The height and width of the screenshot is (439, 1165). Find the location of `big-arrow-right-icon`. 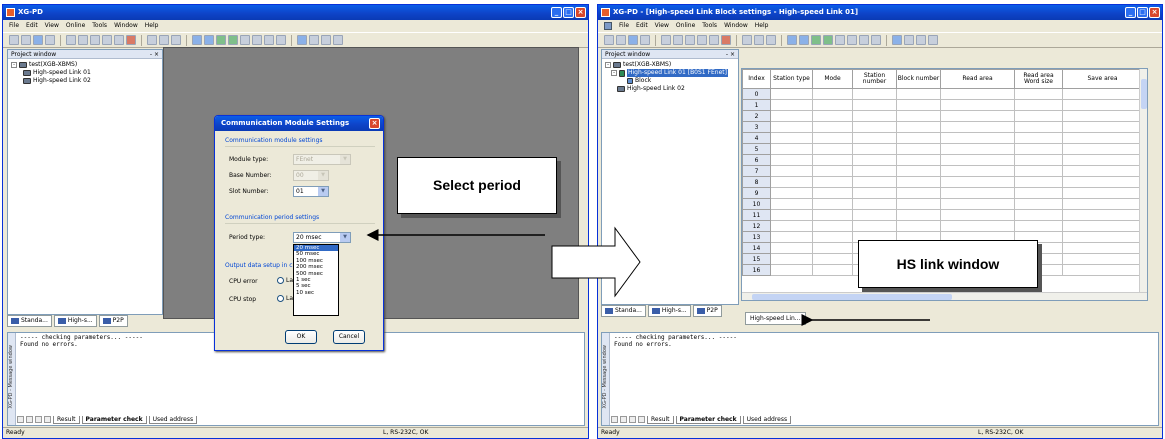

big-arrow-right-icon is located at coordinates (596, 262).